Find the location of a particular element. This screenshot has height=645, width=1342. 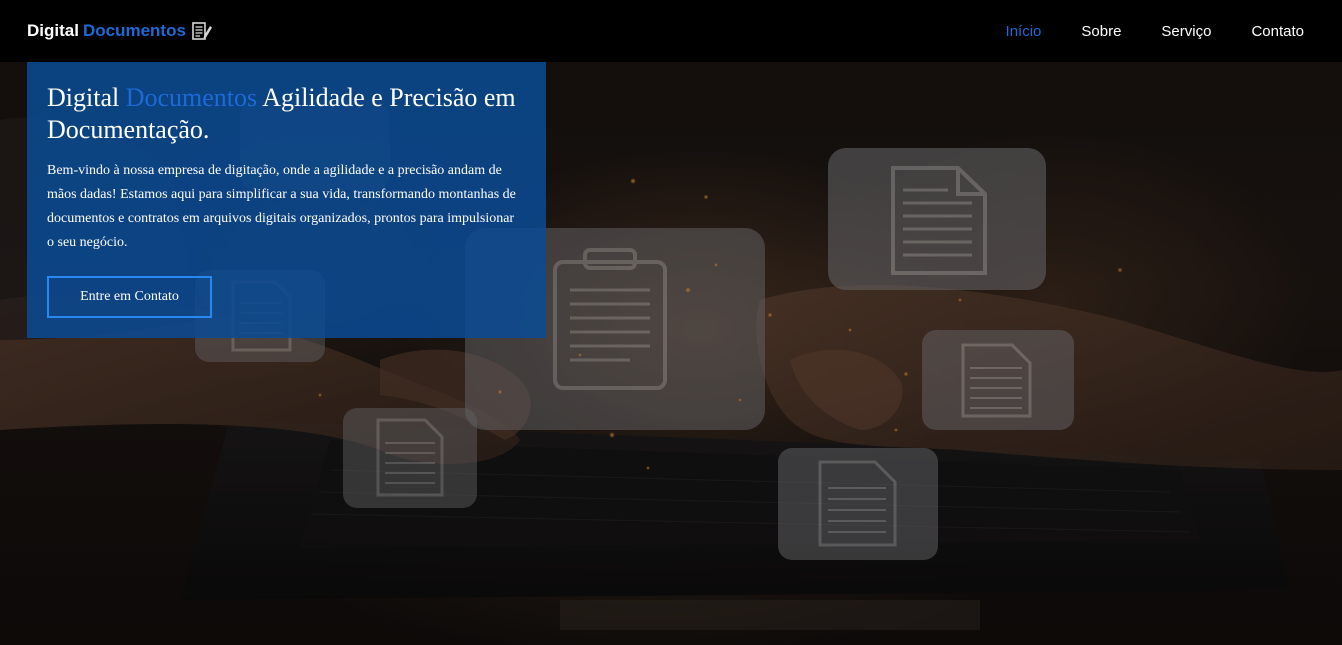

contact-button: Entre em Contato is located at coordinates (129, 297).